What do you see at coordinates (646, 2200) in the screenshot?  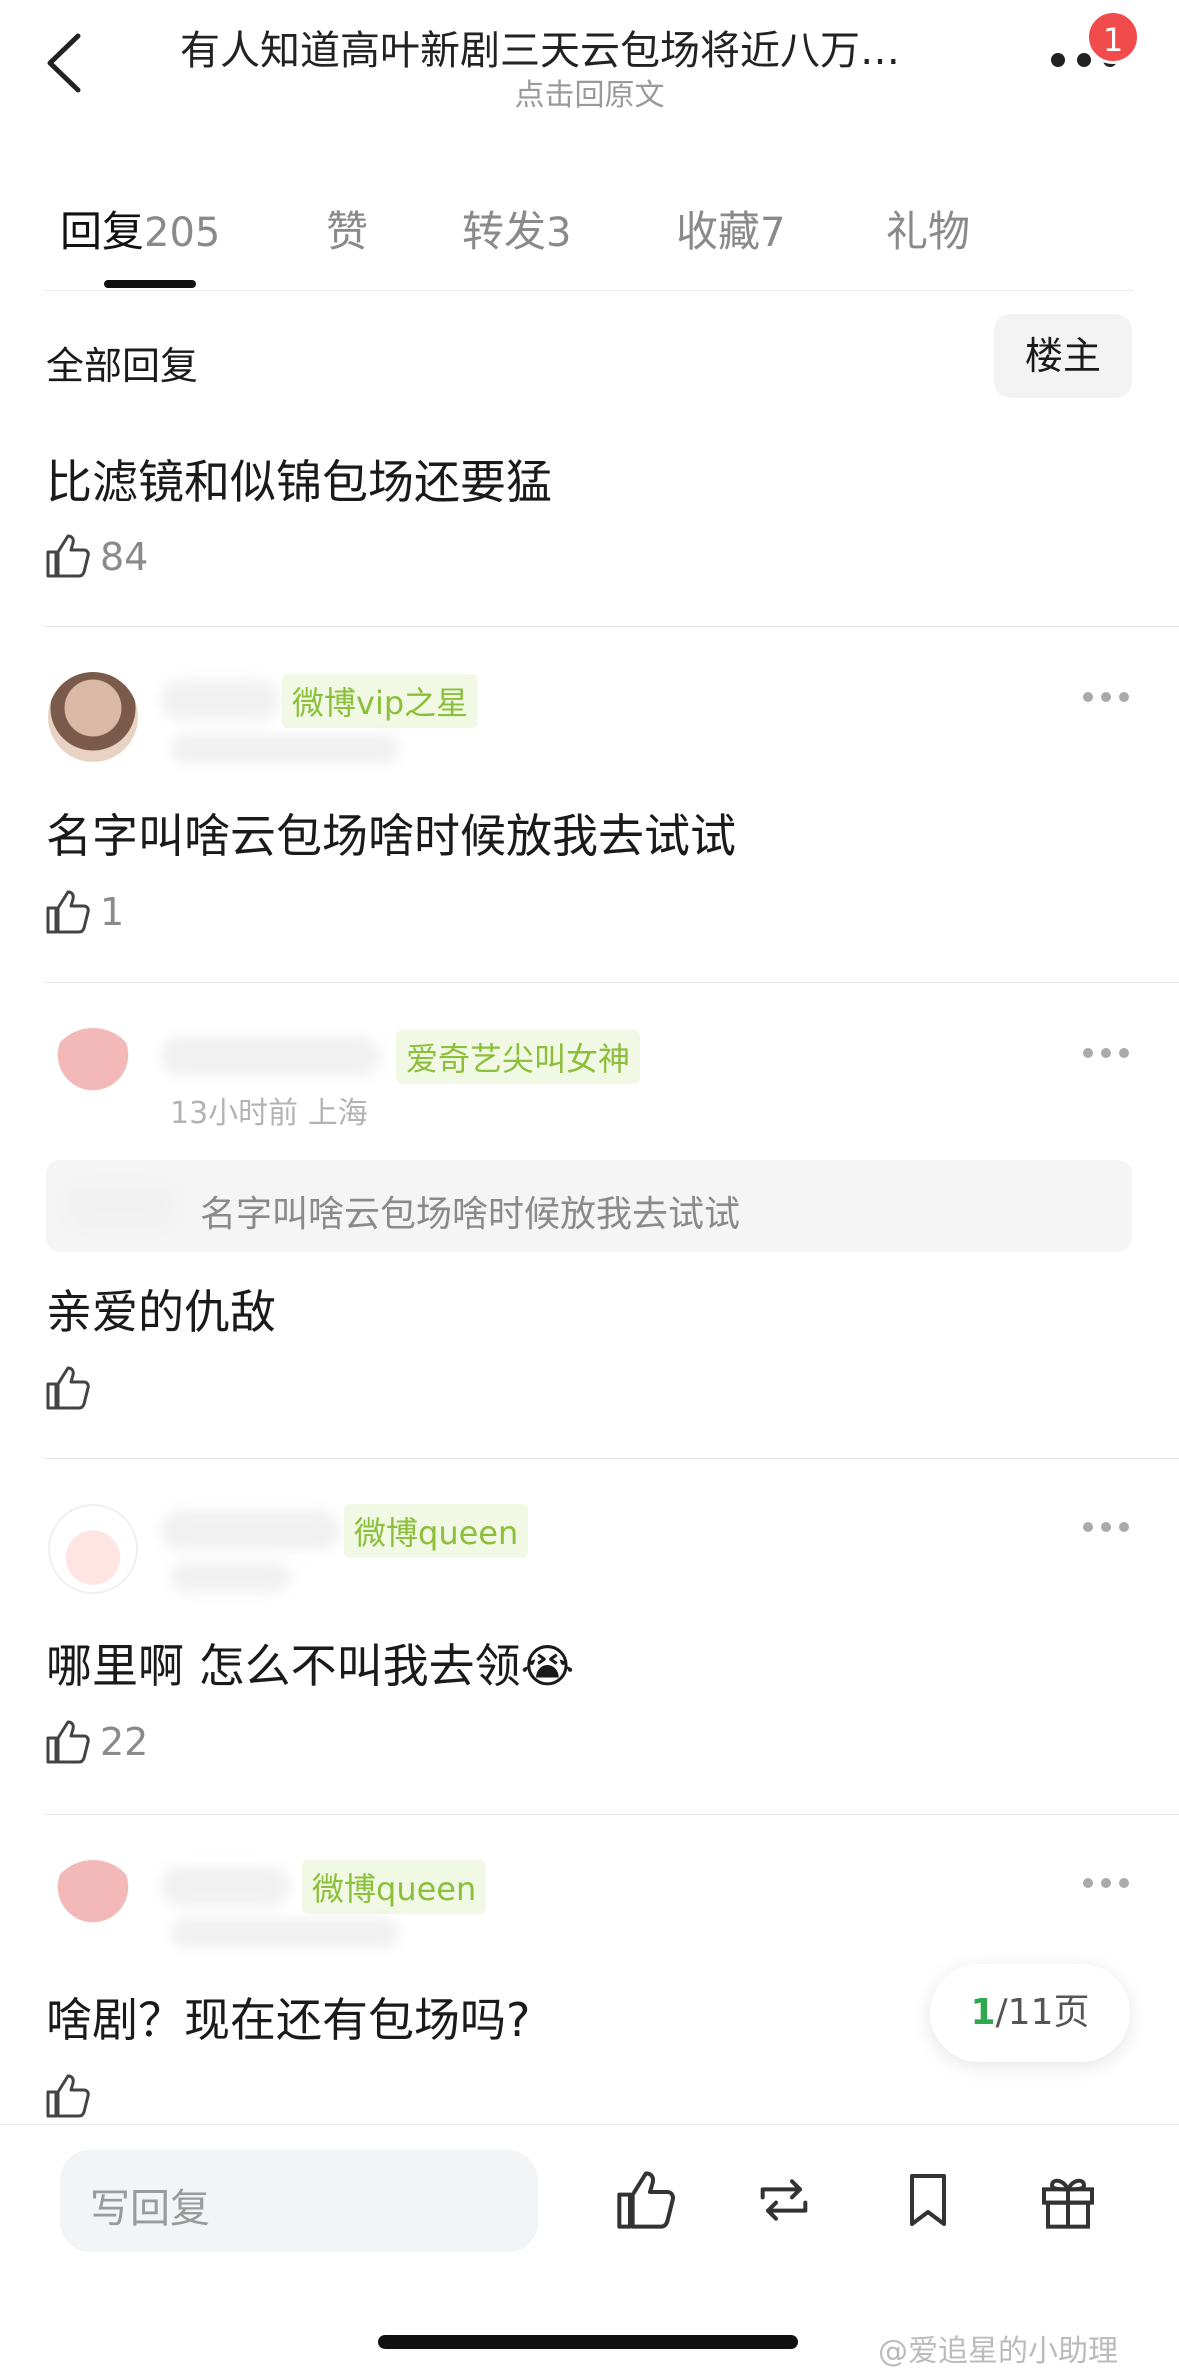 I see `like-icon` at bounding box center [646, 2200].